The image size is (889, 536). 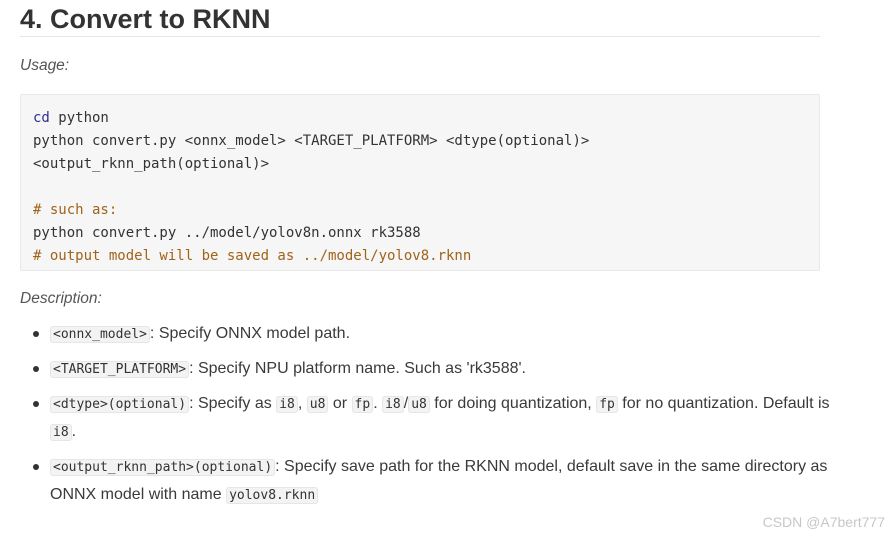 What do you see at coordinates (250, 333) in the screenshot?
I see `item-text: : Specify ONNX model path.` at bounding box center [250, 333].